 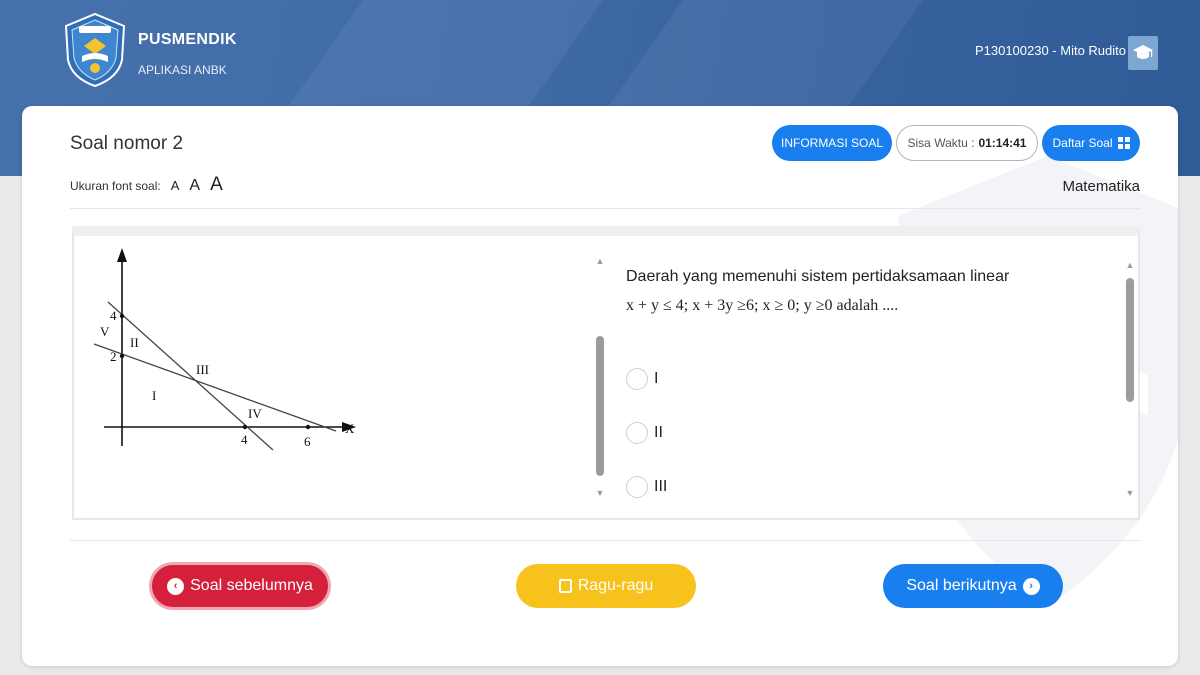 I want to click on checkbox-icon, so click(x=565, y=586).